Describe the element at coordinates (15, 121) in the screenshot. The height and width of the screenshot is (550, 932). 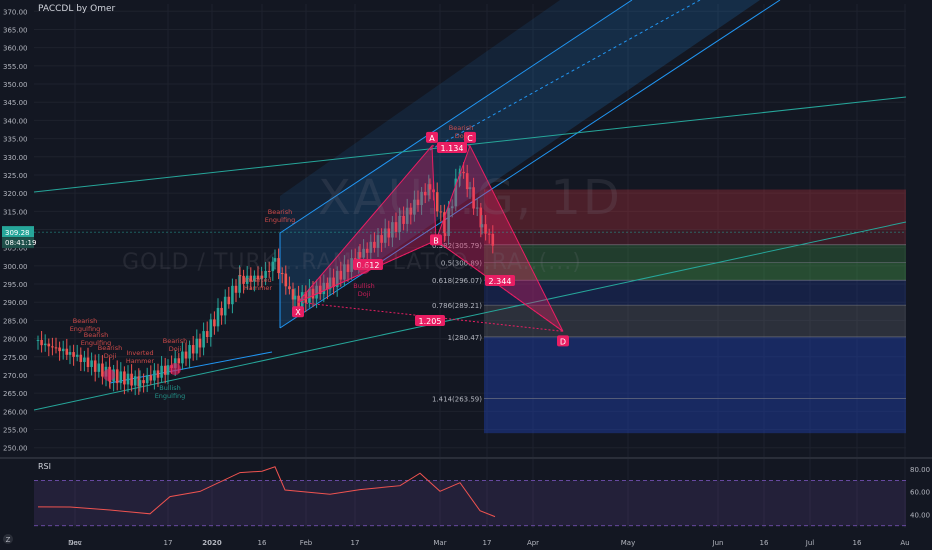
I see `price-axis-label: 340.00` at that location.